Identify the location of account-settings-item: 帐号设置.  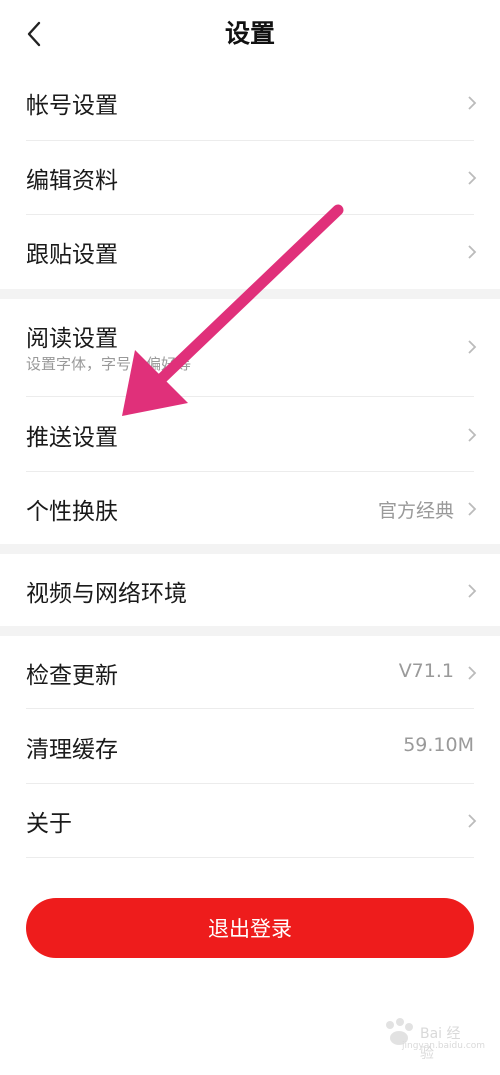
(250, 103).